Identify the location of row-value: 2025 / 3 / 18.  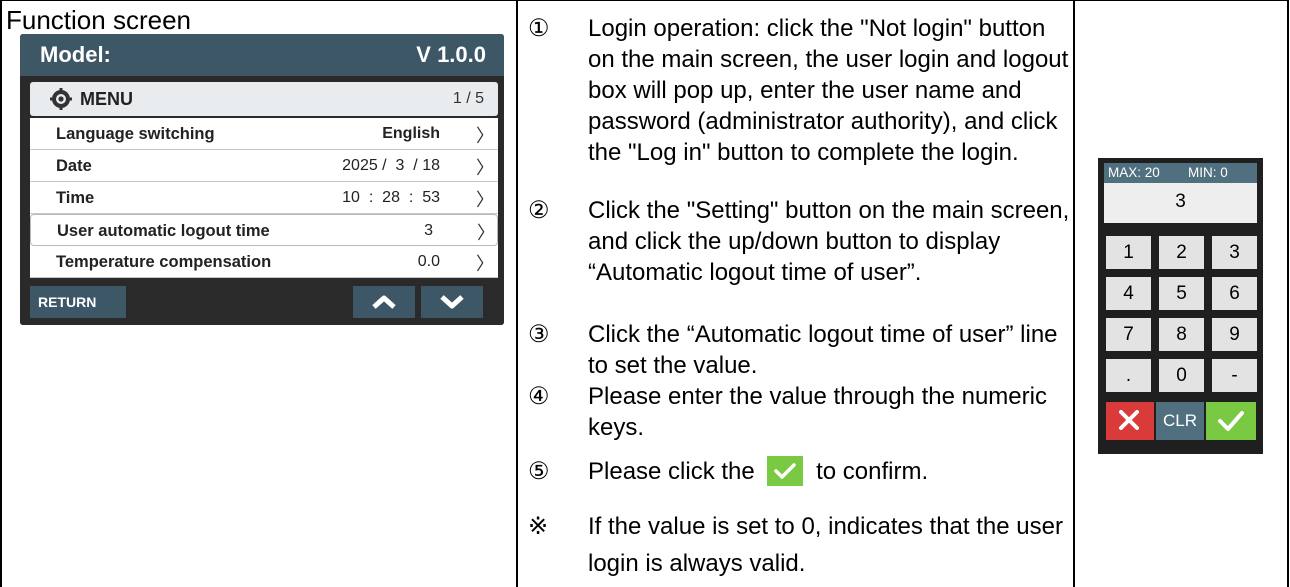
(391, 165).